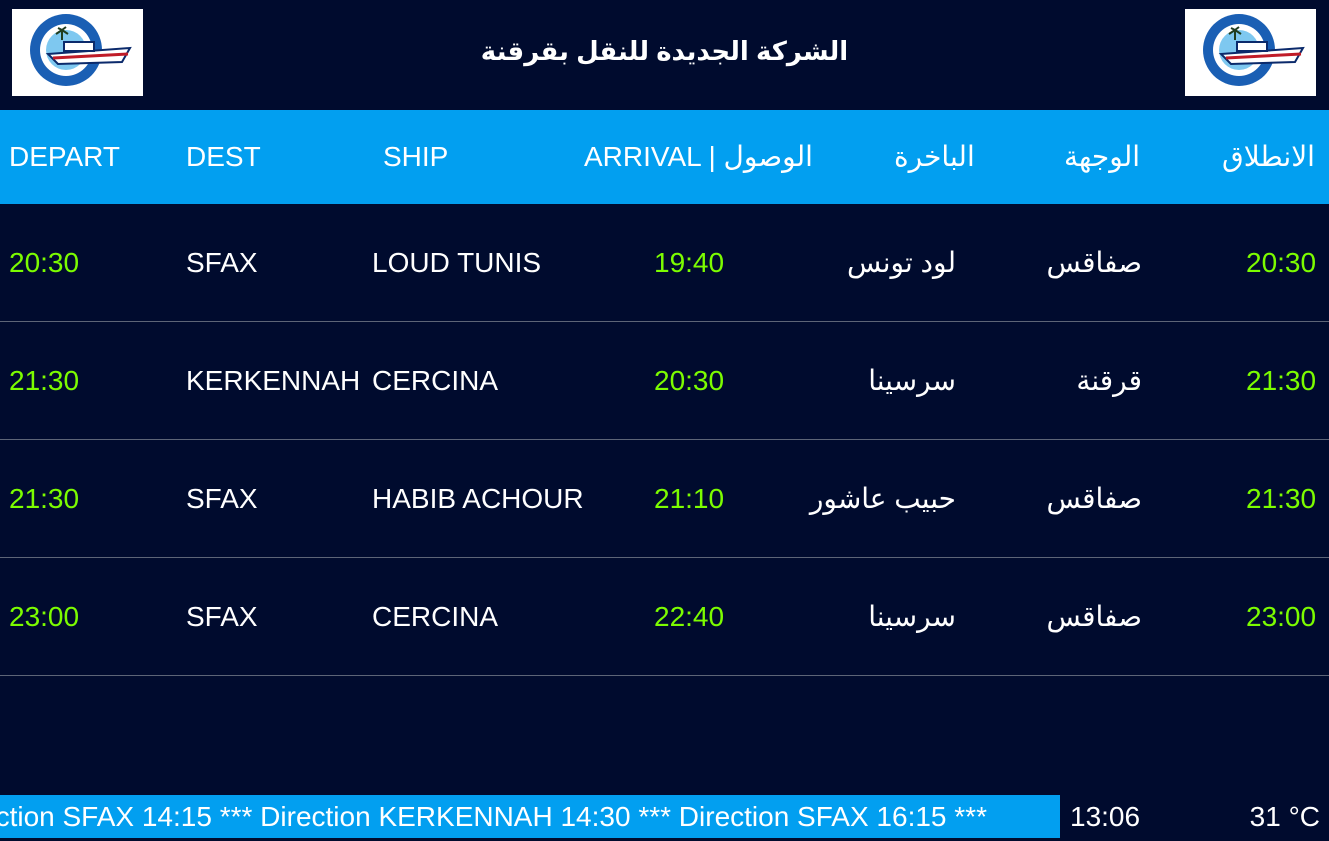 The height and width of the screenshot is (841, 1329). What do you see at coordinates (1102, 156) in the screenshot?
I see `column-dest-ar: الوجهة` at bounding box center [1102, 156].